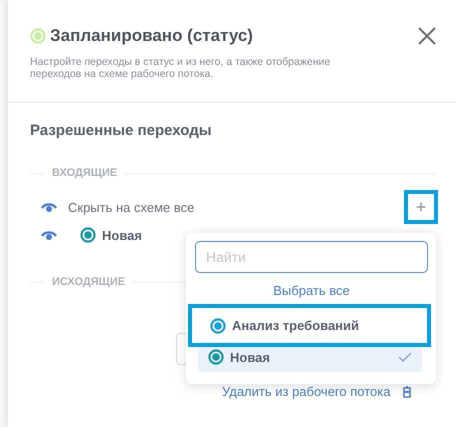 The image size is (456, 427). Describe the element at coordinates (309, 325) in the screenshot. I see `option-item: Анализ требований` at that location.